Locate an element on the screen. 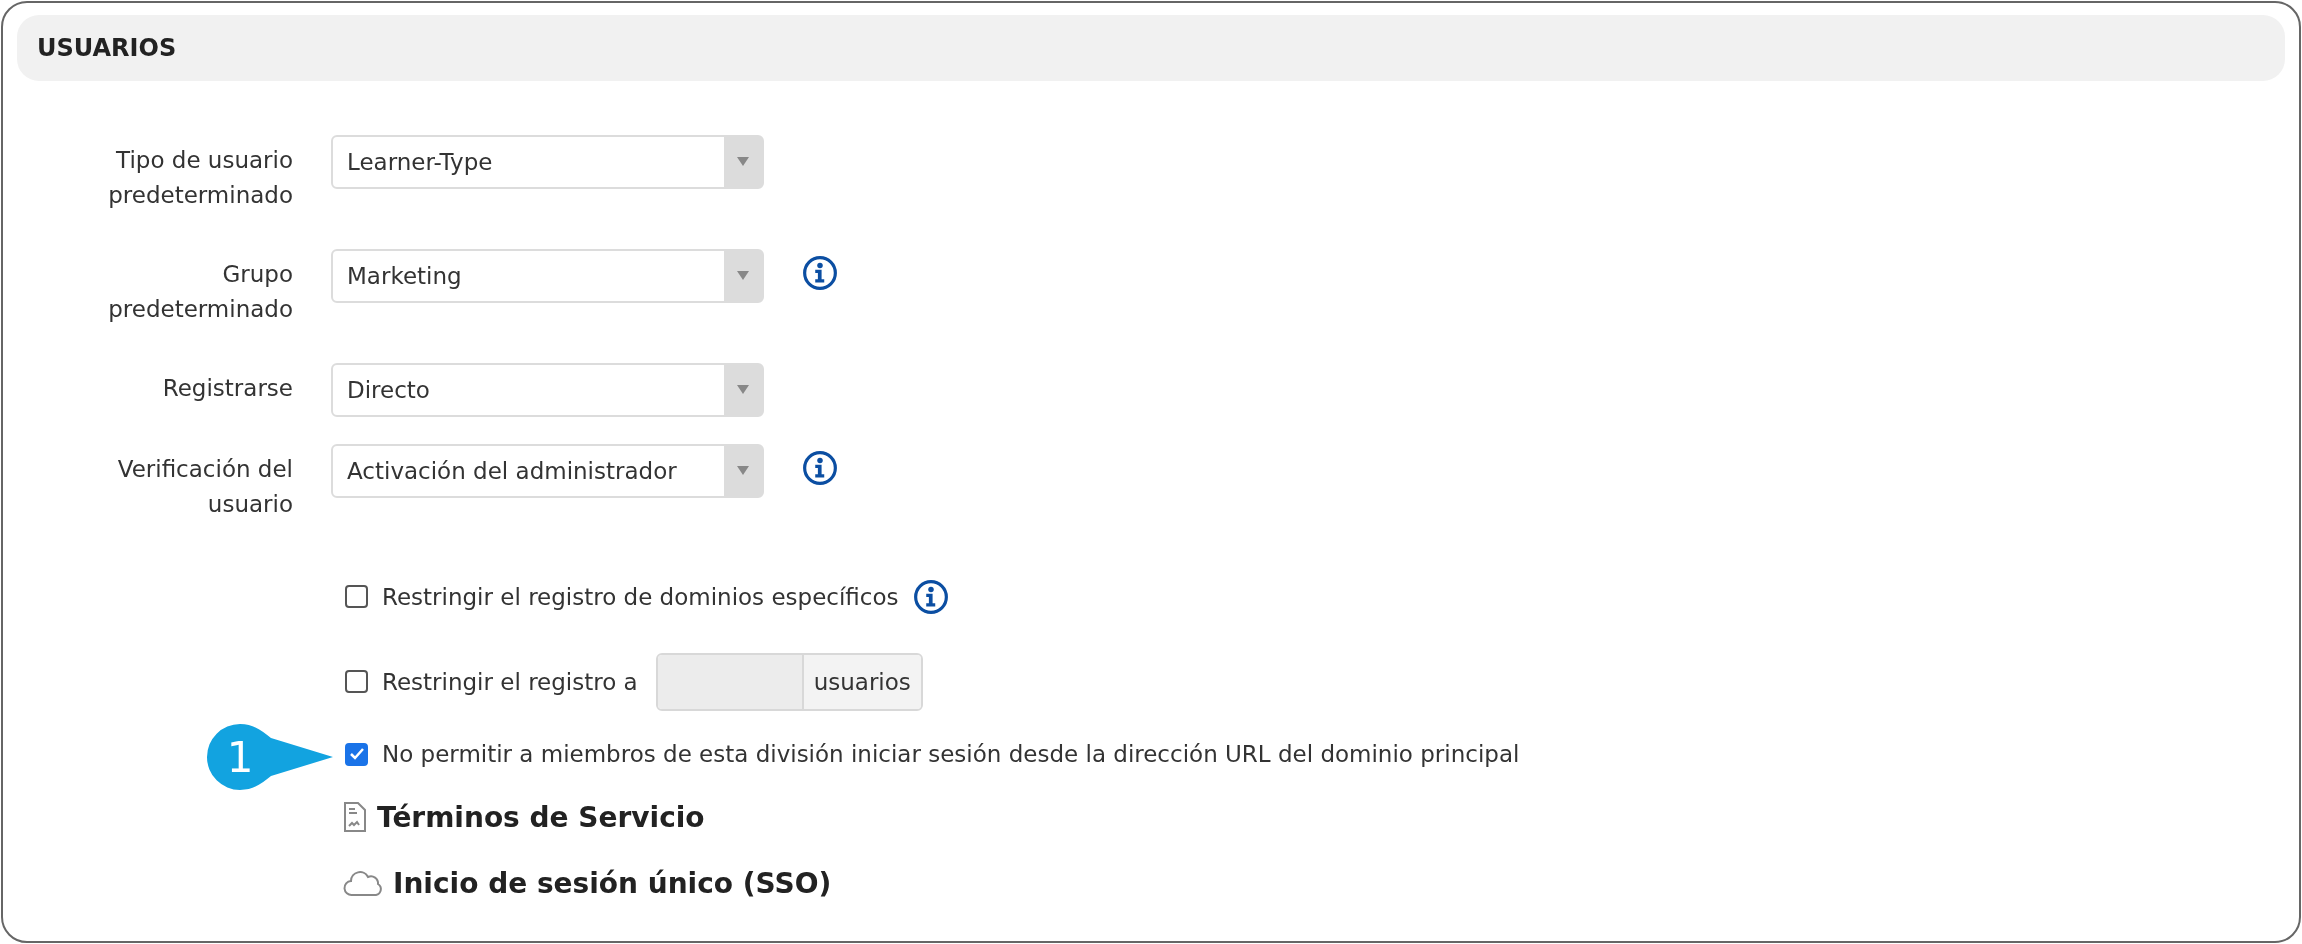 The height and width of the screenshot is (944, 2302). checkbox-label: Restringir el registro a is located at coordinates (510, 681).